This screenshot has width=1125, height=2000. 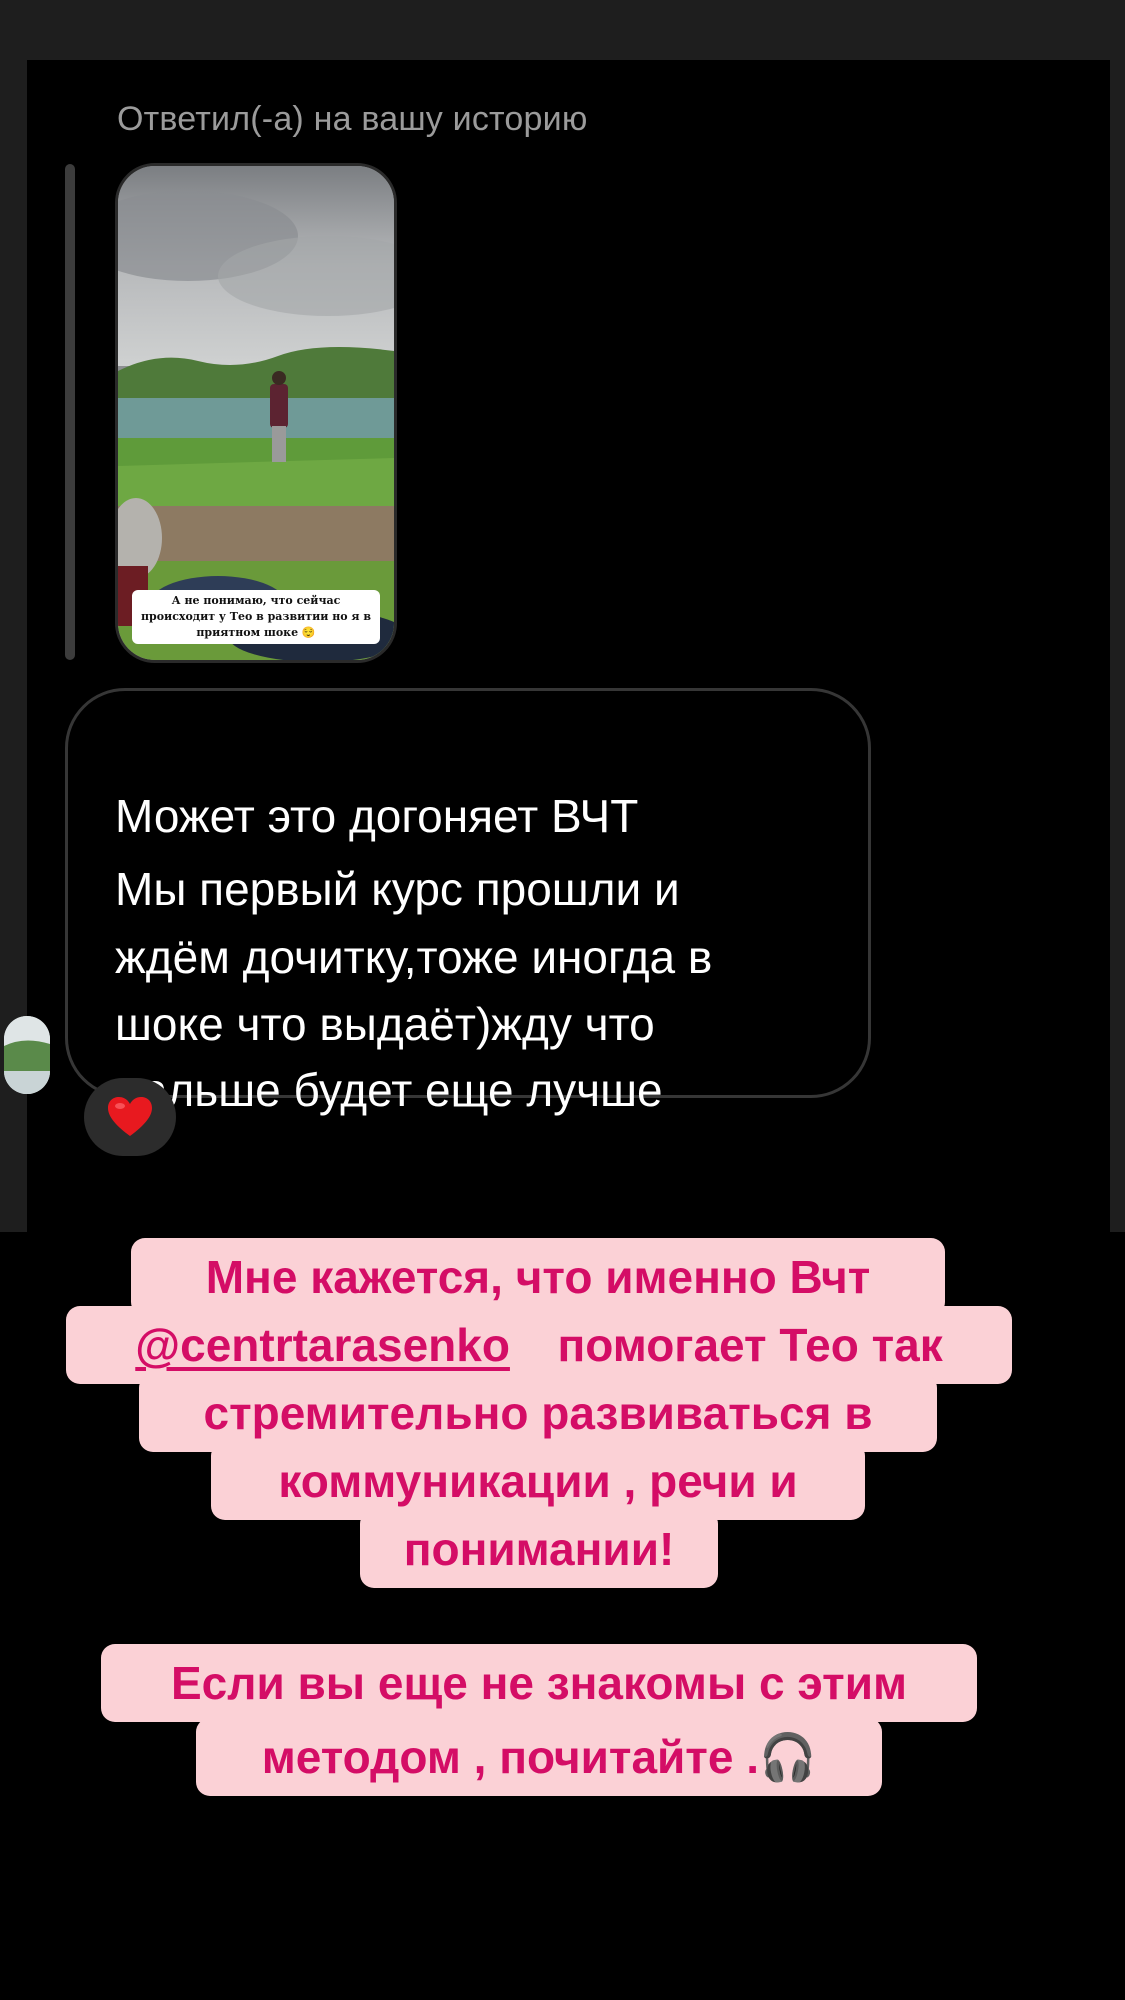 What do you see at coordinates (385, 1024) in the screenshot?
I see `message-line: шоке что выдаёт)жду что` at bounding box center [385, 1024].